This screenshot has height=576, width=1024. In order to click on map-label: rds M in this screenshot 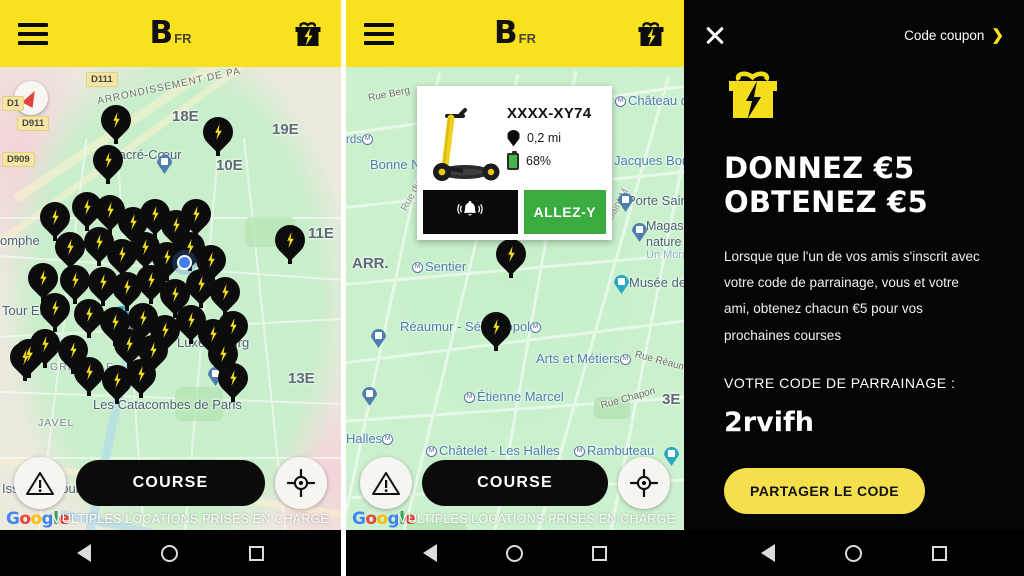, I will do `click(360, 140)`.